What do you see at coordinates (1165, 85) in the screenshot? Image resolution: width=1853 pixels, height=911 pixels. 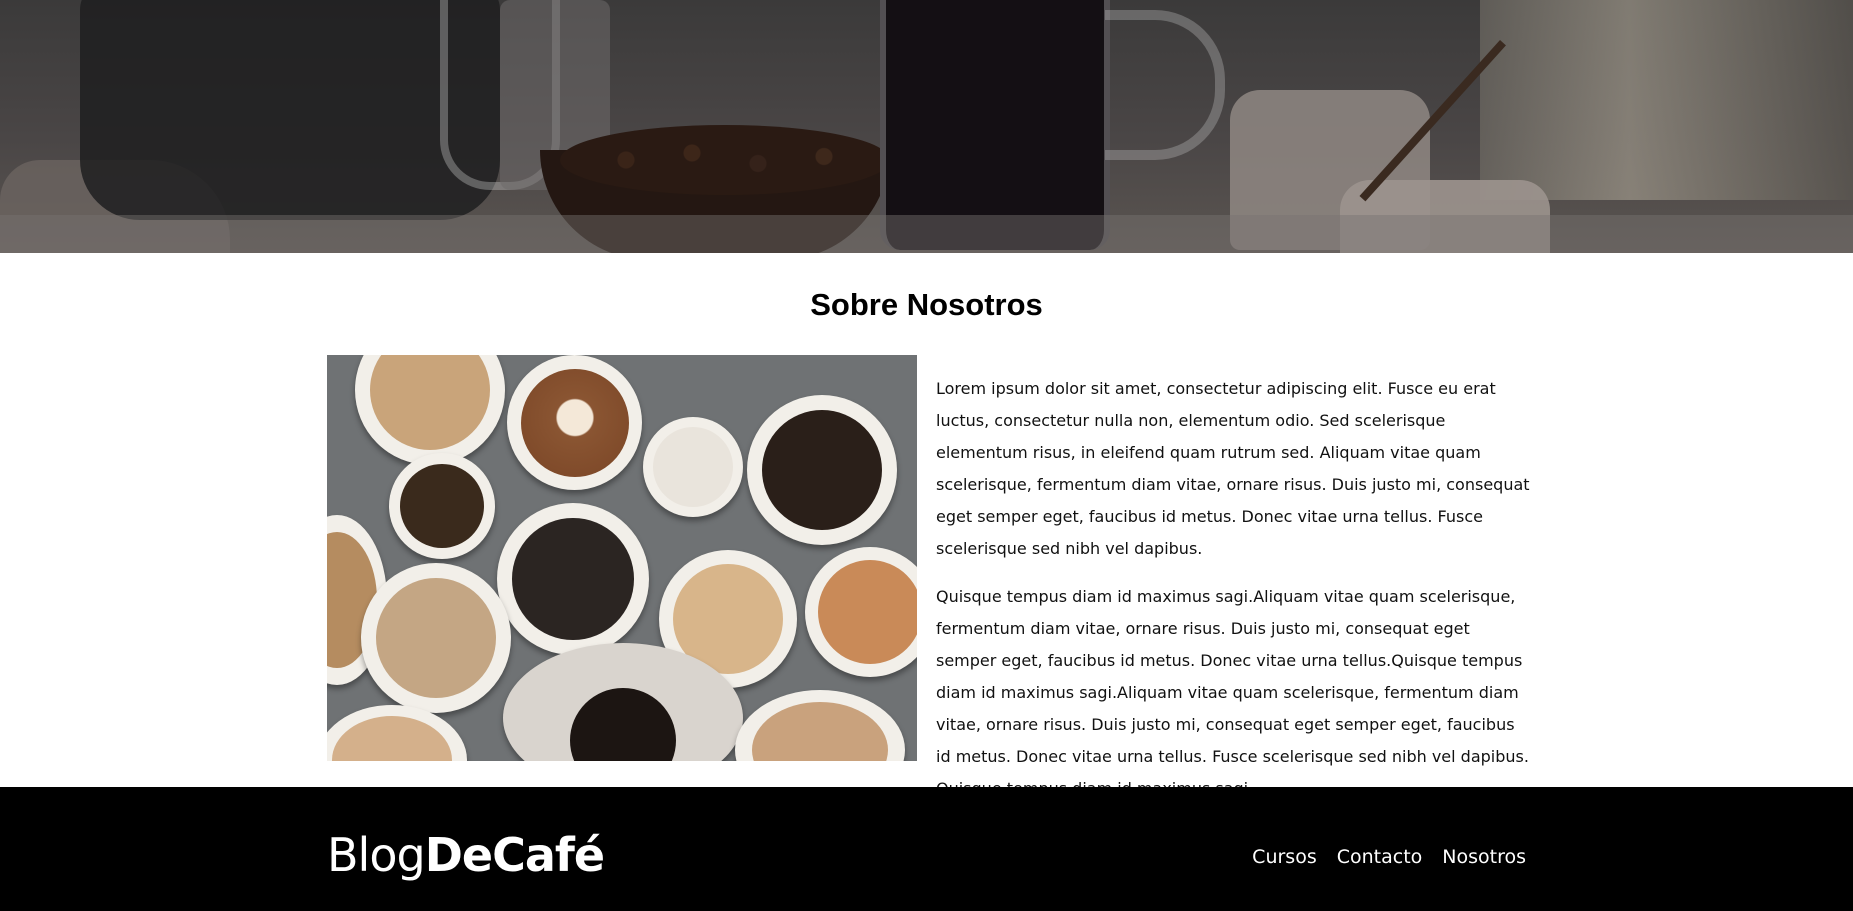 I see `hero-cup-handle` at bounding box center [1165, 85].